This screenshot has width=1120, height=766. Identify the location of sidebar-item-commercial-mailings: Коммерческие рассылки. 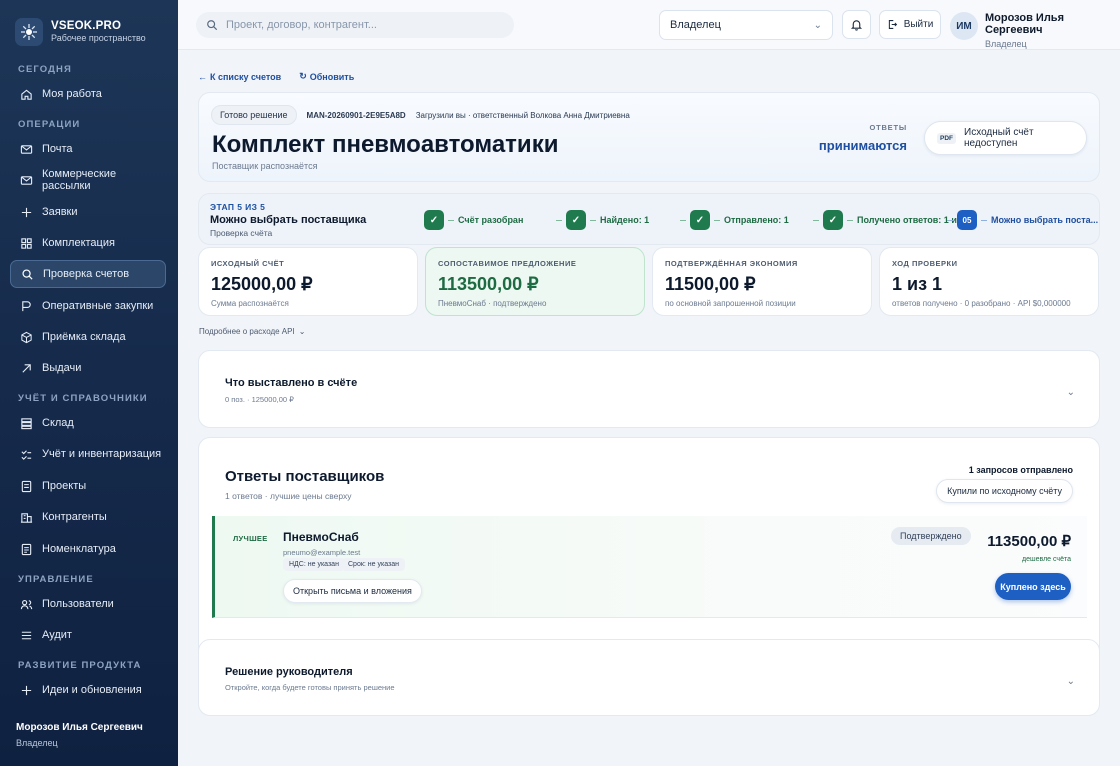
(88, 180).